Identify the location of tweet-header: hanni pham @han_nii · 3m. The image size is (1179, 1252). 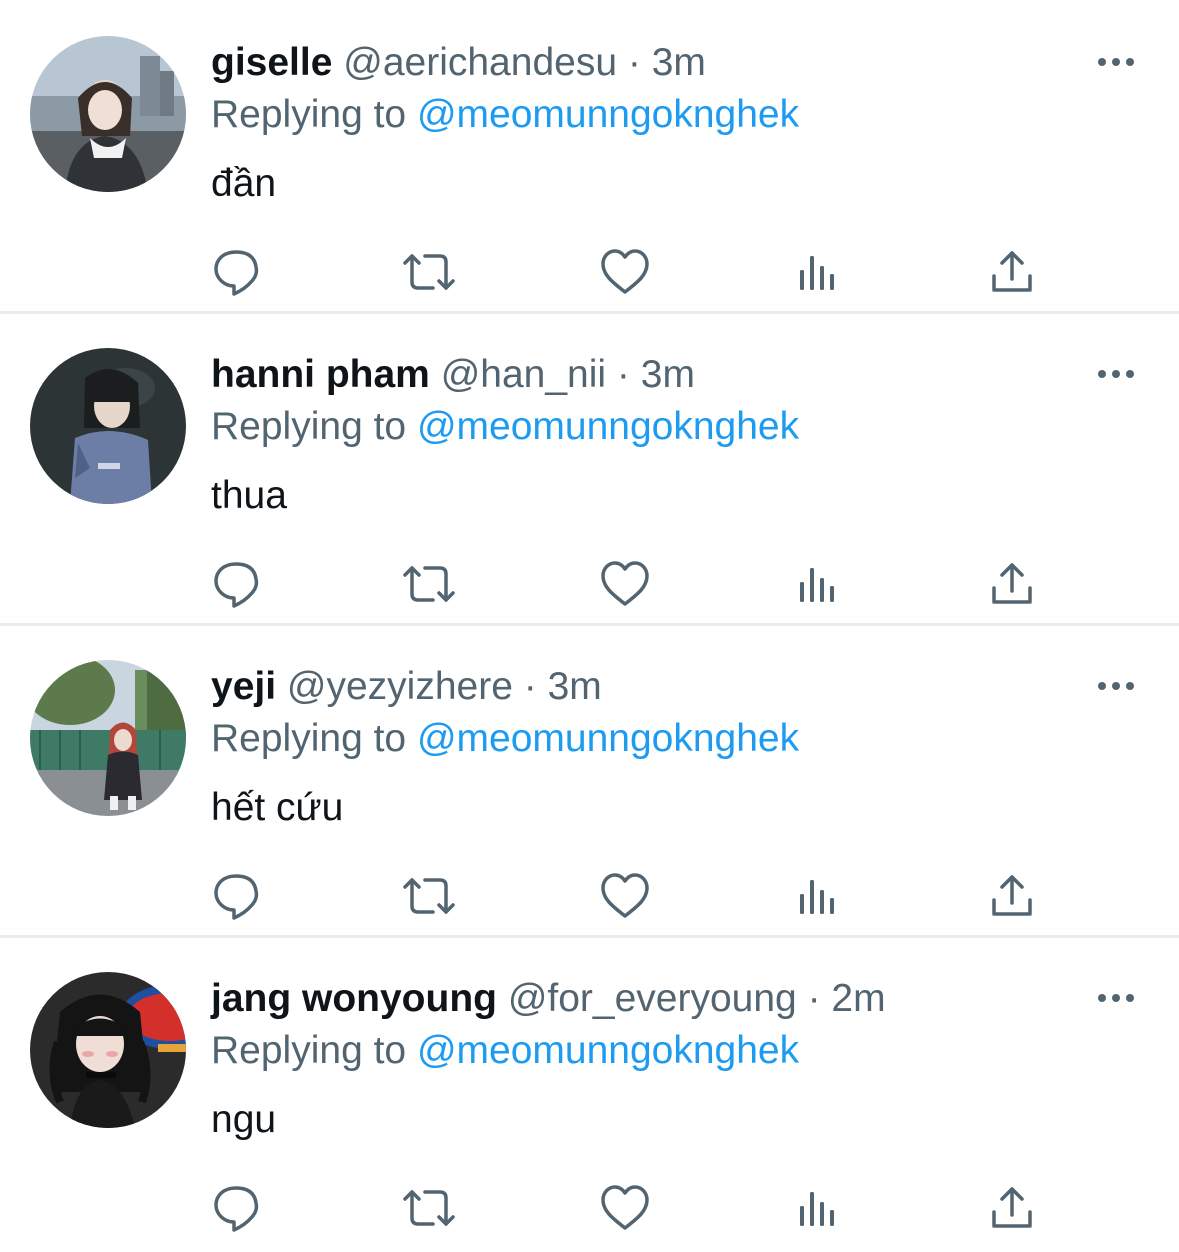
(453, 375).